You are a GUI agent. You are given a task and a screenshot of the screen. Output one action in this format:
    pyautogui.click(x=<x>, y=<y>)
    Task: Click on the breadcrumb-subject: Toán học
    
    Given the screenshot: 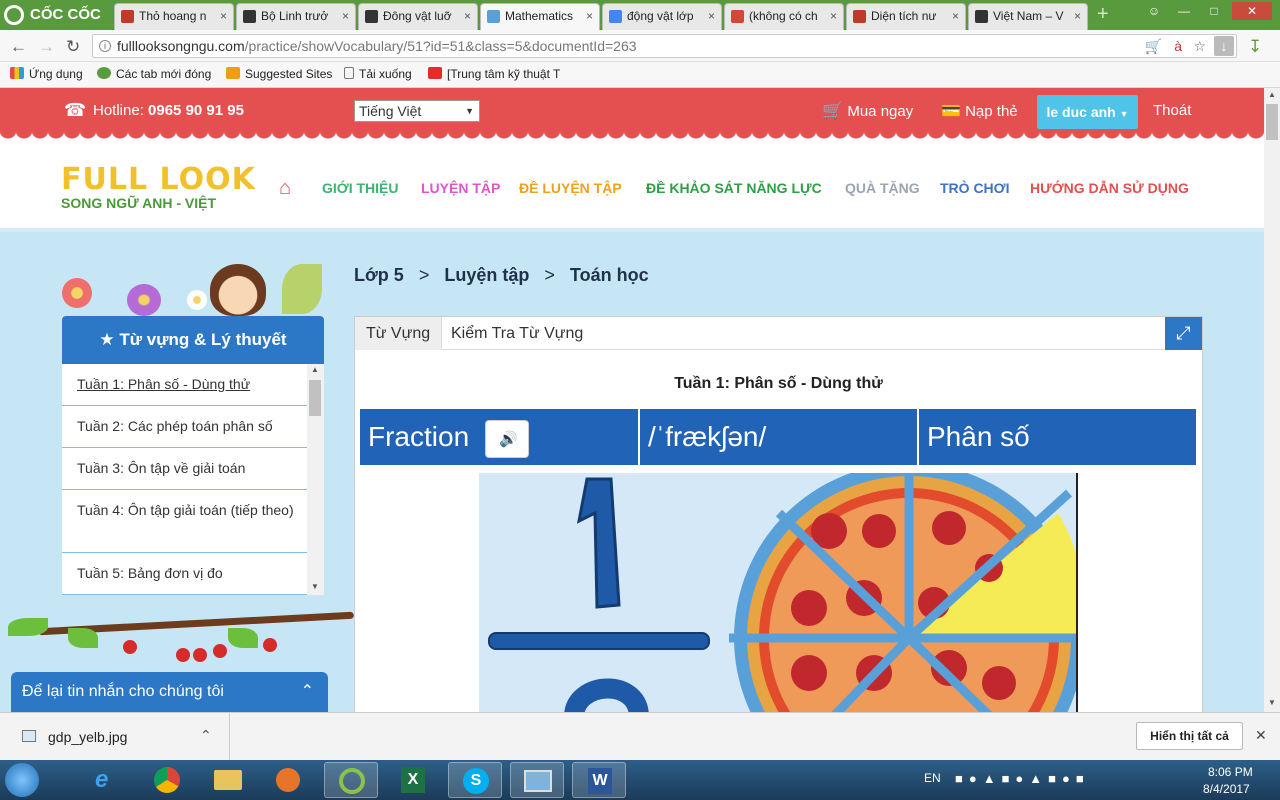 What is the action you would take?
    pyautogui.click(x=609, y=275)
    